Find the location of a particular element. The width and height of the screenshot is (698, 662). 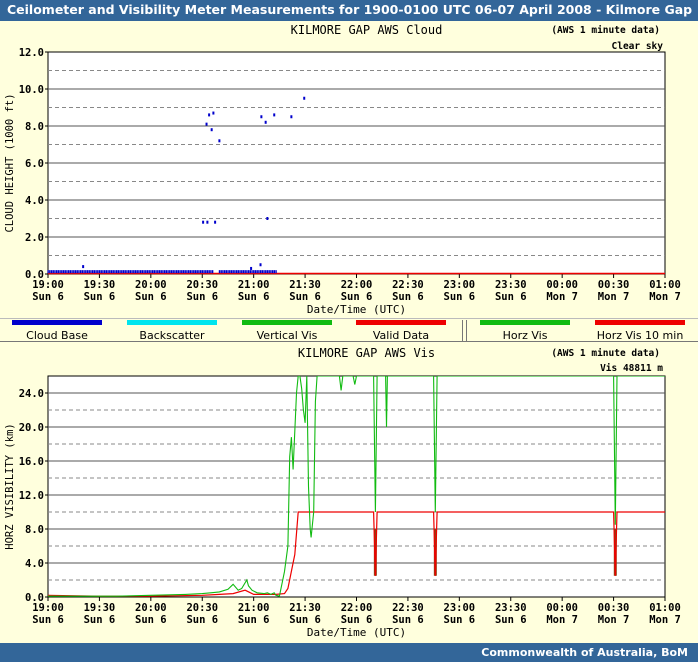

y-tick-label: 24.0 is located at coordinates (31, 394).